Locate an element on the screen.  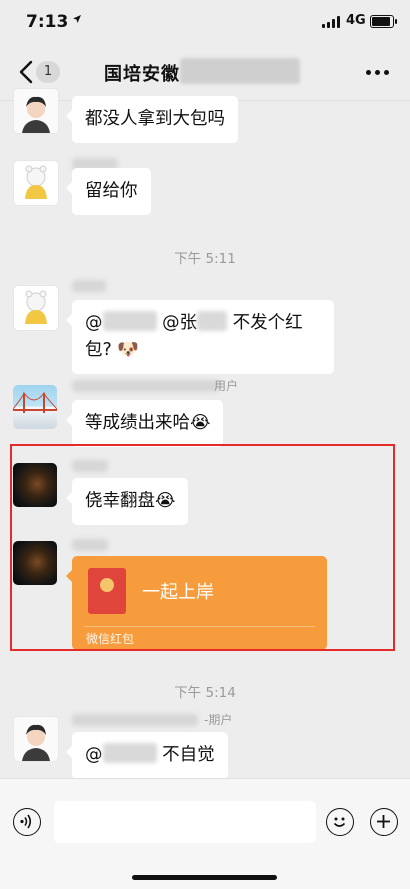
more-options-icon is located at coordinates (378, 73).